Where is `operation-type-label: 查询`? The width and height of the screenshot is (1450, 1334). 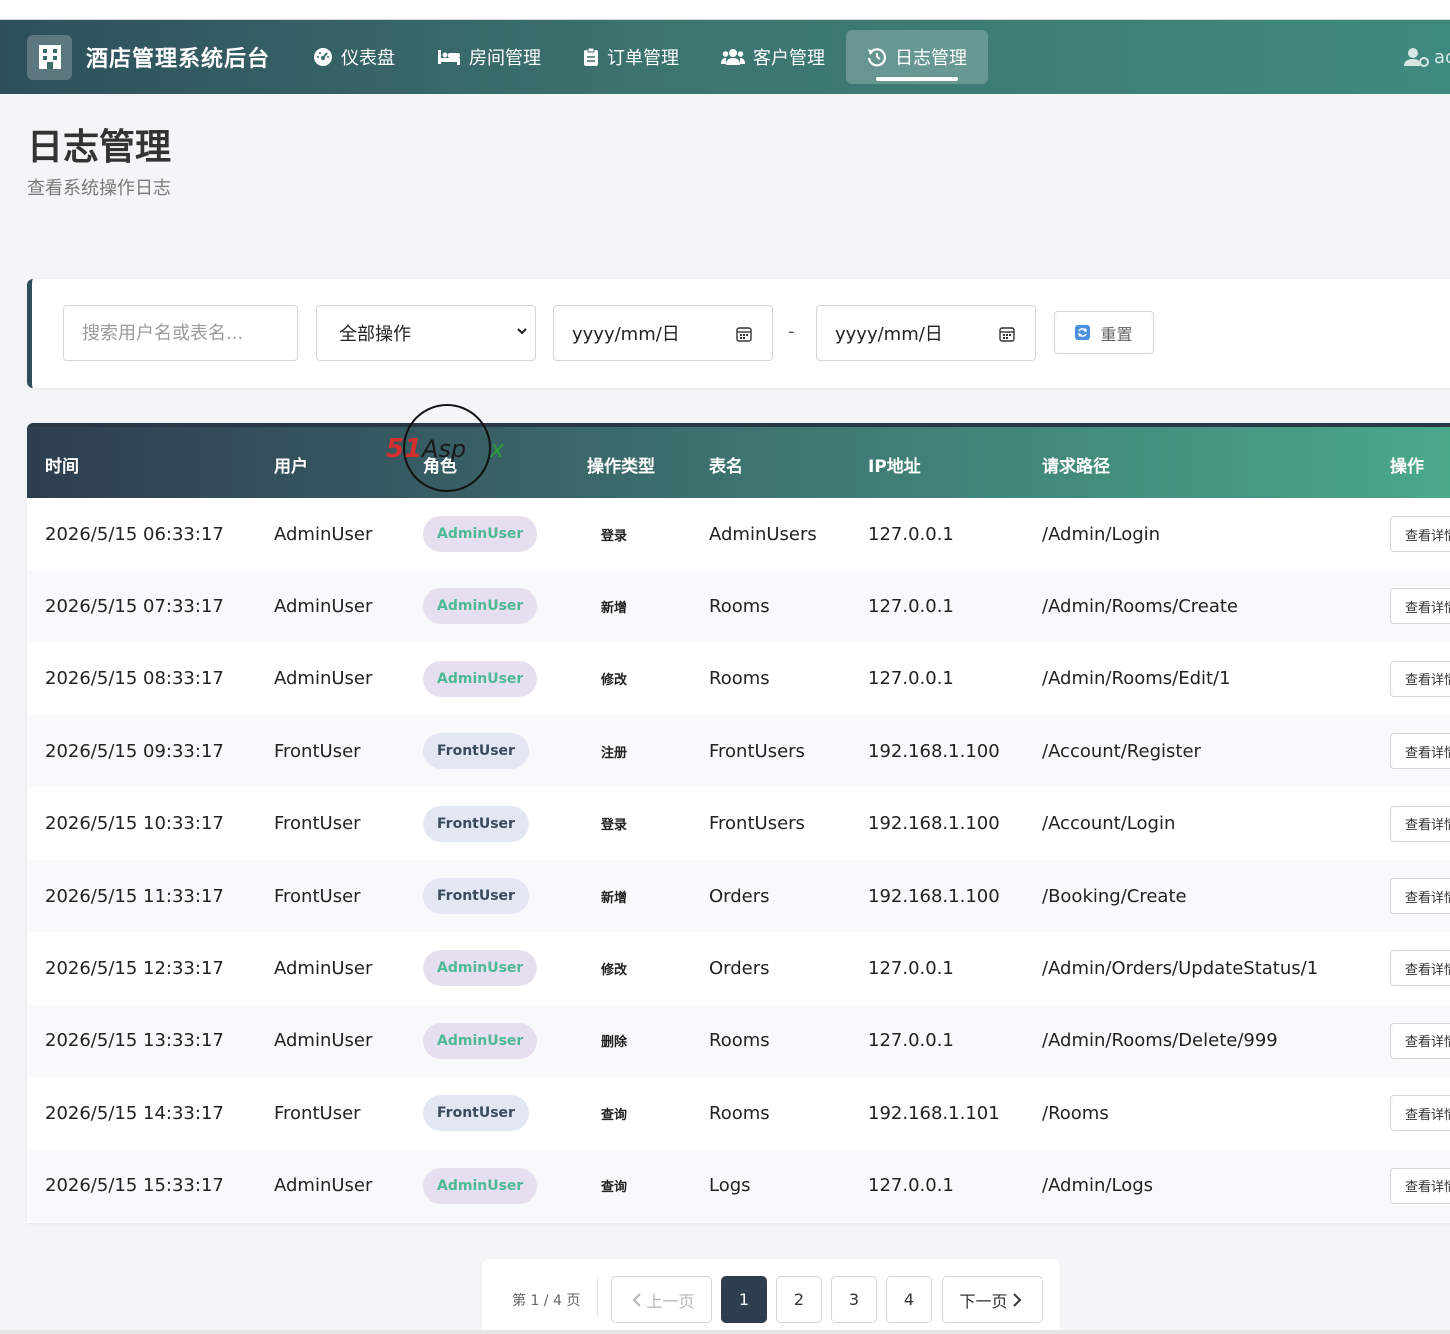
operation-type-label: 查询 is located at coordinates (614, 1115).